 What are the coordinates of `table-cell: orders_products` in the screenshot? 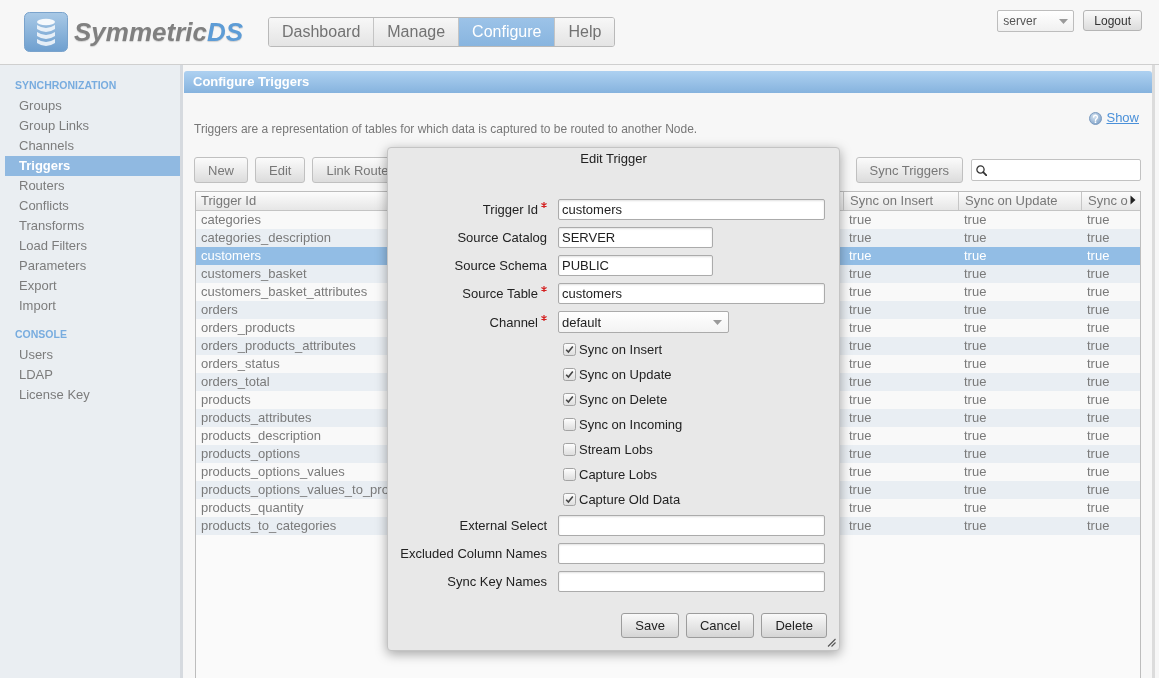 It's located at (248, 327).